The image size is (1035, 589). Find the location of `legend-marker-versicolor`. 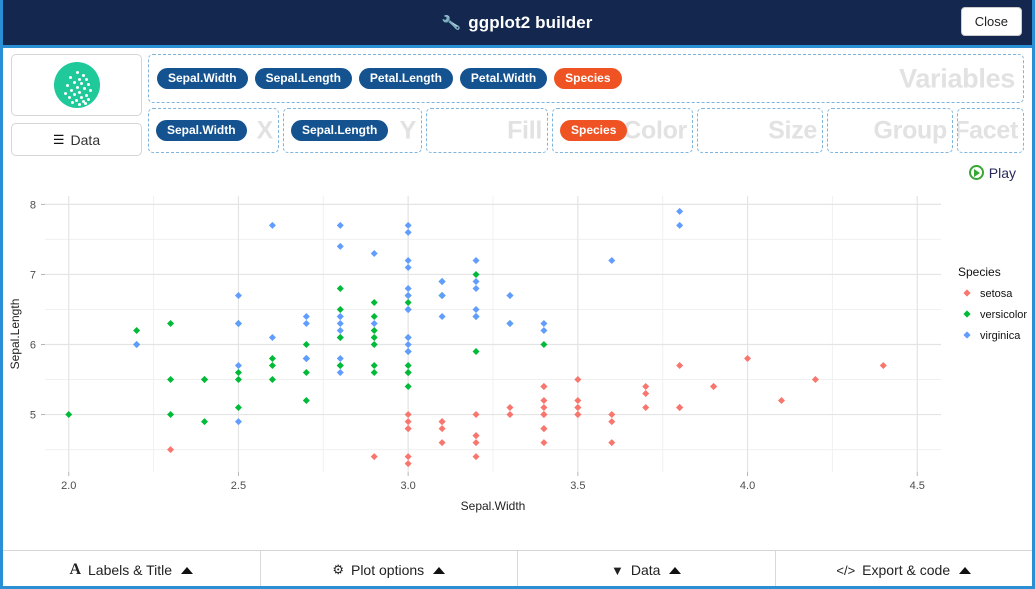

legend-marker-versicolor is located at coordinates (967, 314).